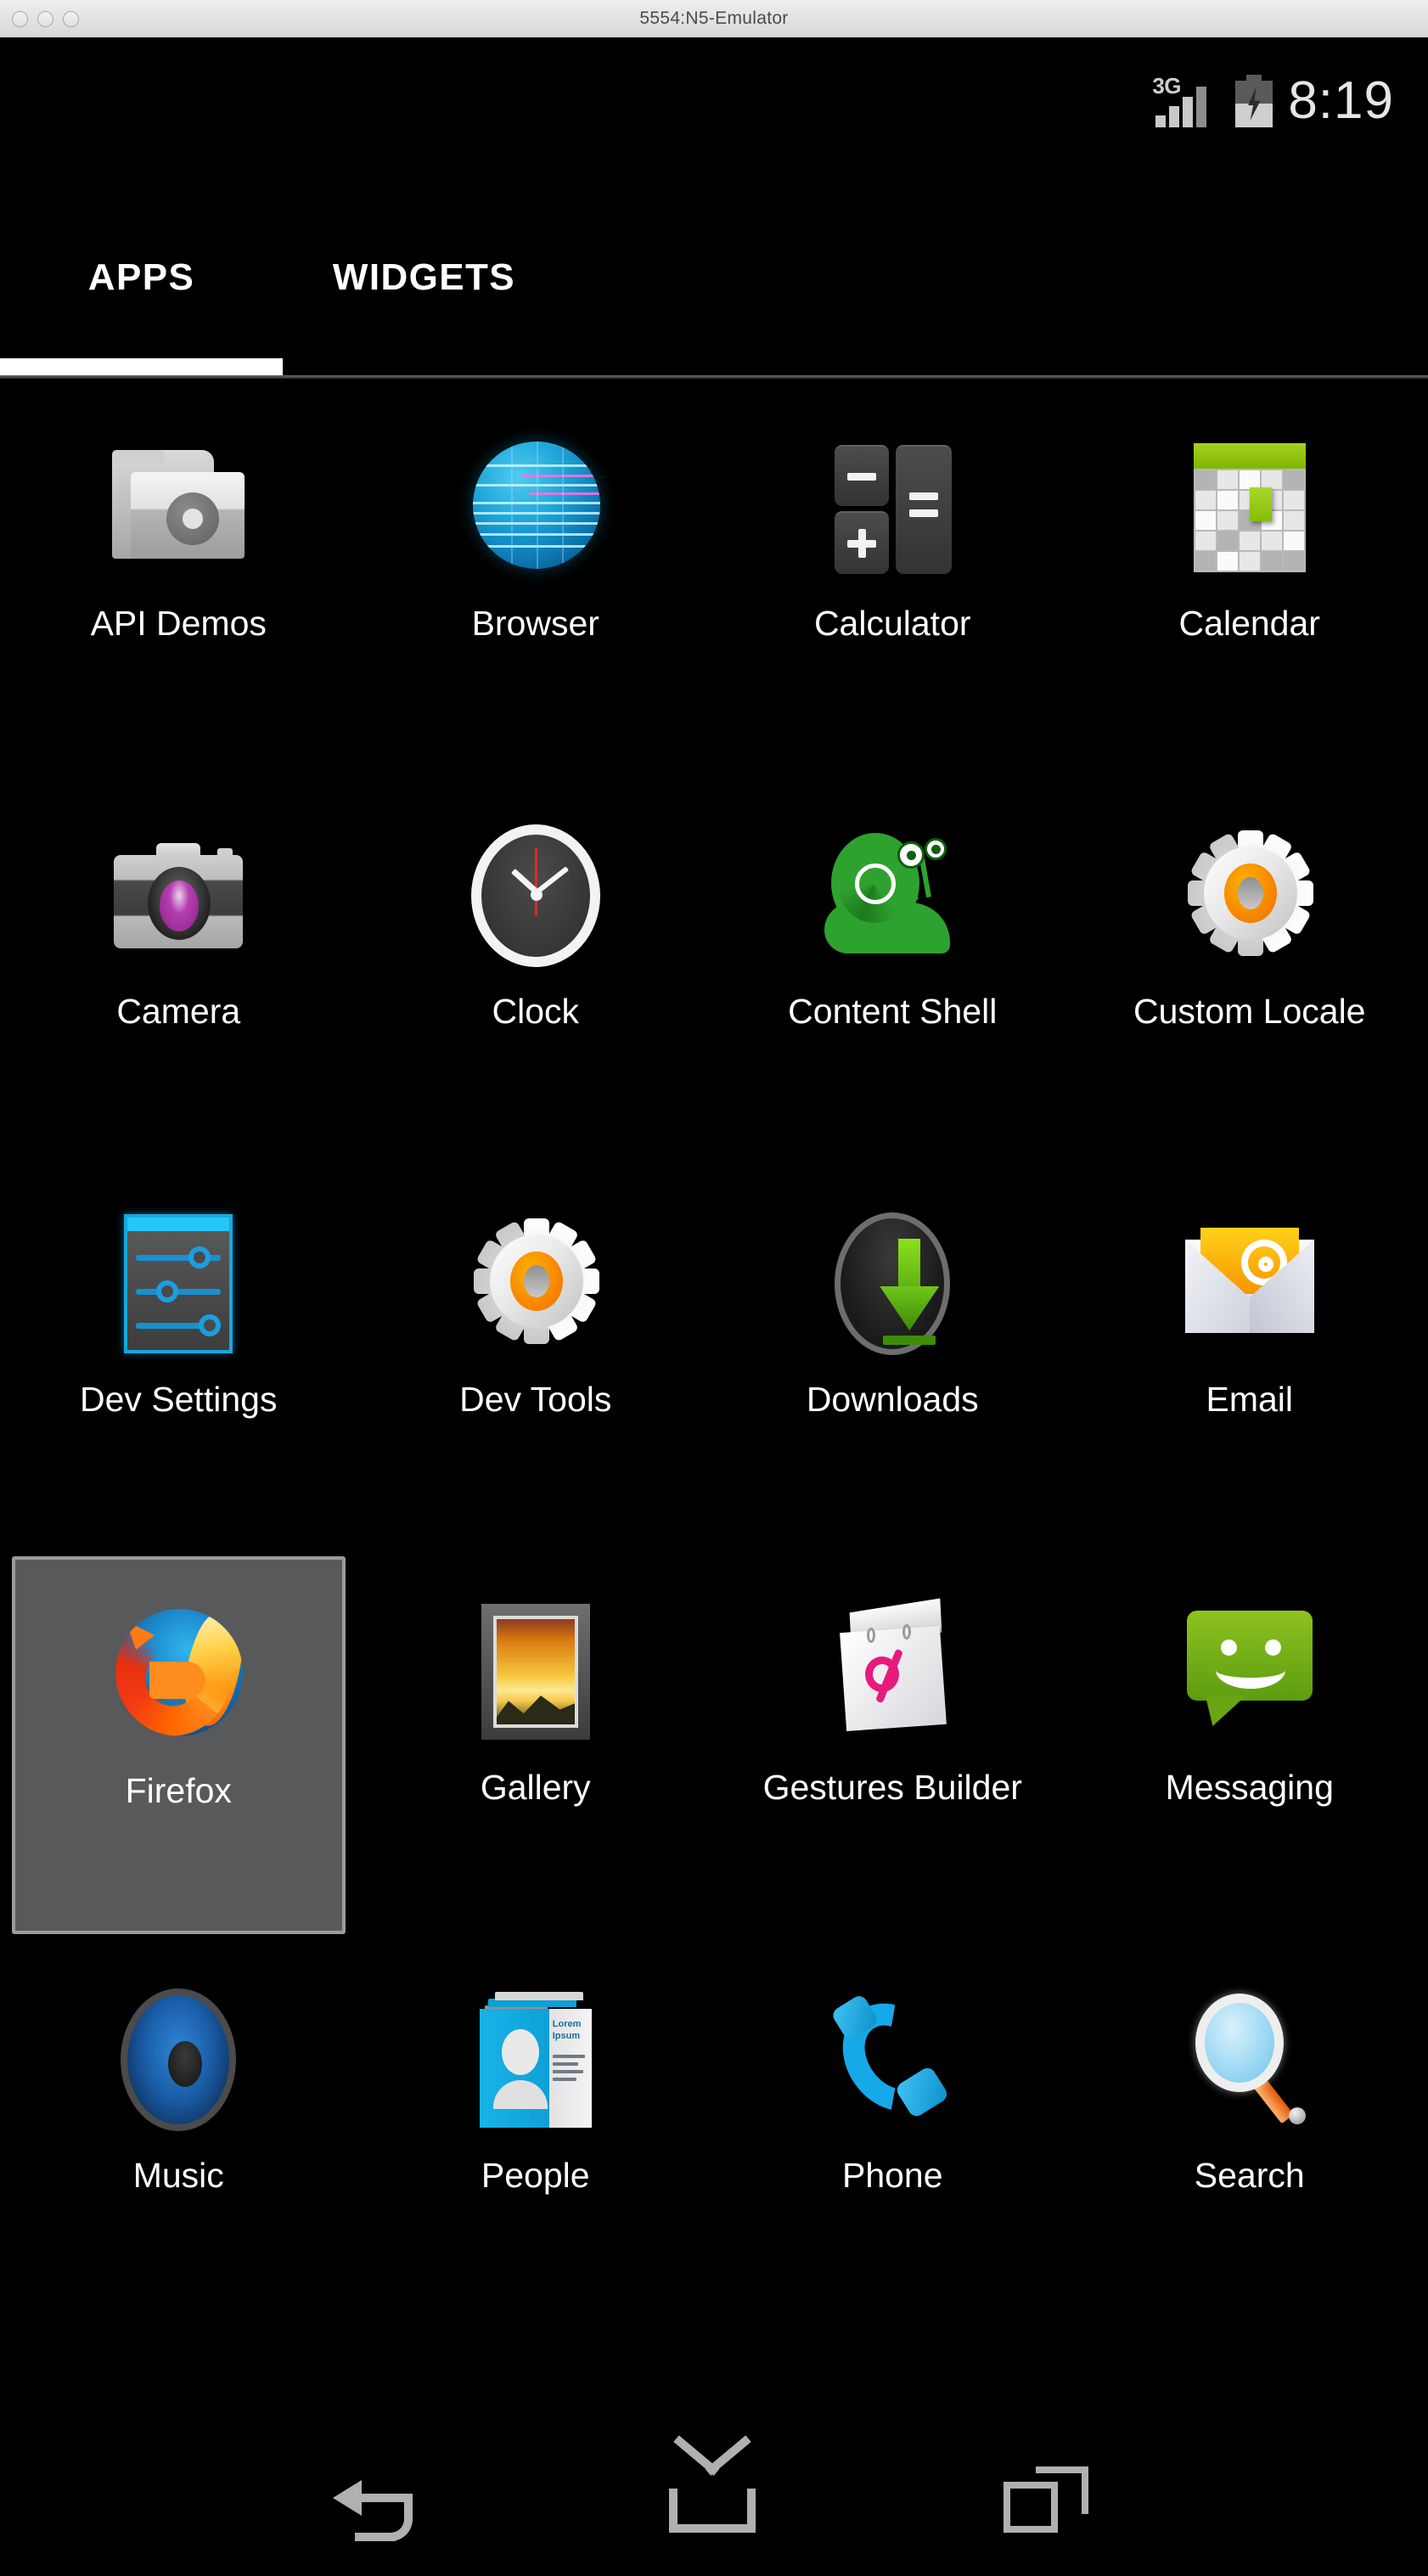 Image resolution: width=1428 pixels, height=2576 pixels. What do you see at coordinates (178, 1283) in the screenshot?
I see `sliders-panel-icon` at bounding box center [178, 1283].